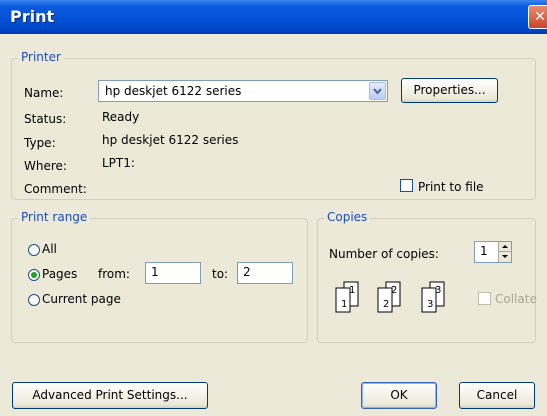 The height and width of the screenshot is (416, 547). Describe the element at coordinates (347, 217) in the screenshot. I see `copies-group-label: Copies` at that location.